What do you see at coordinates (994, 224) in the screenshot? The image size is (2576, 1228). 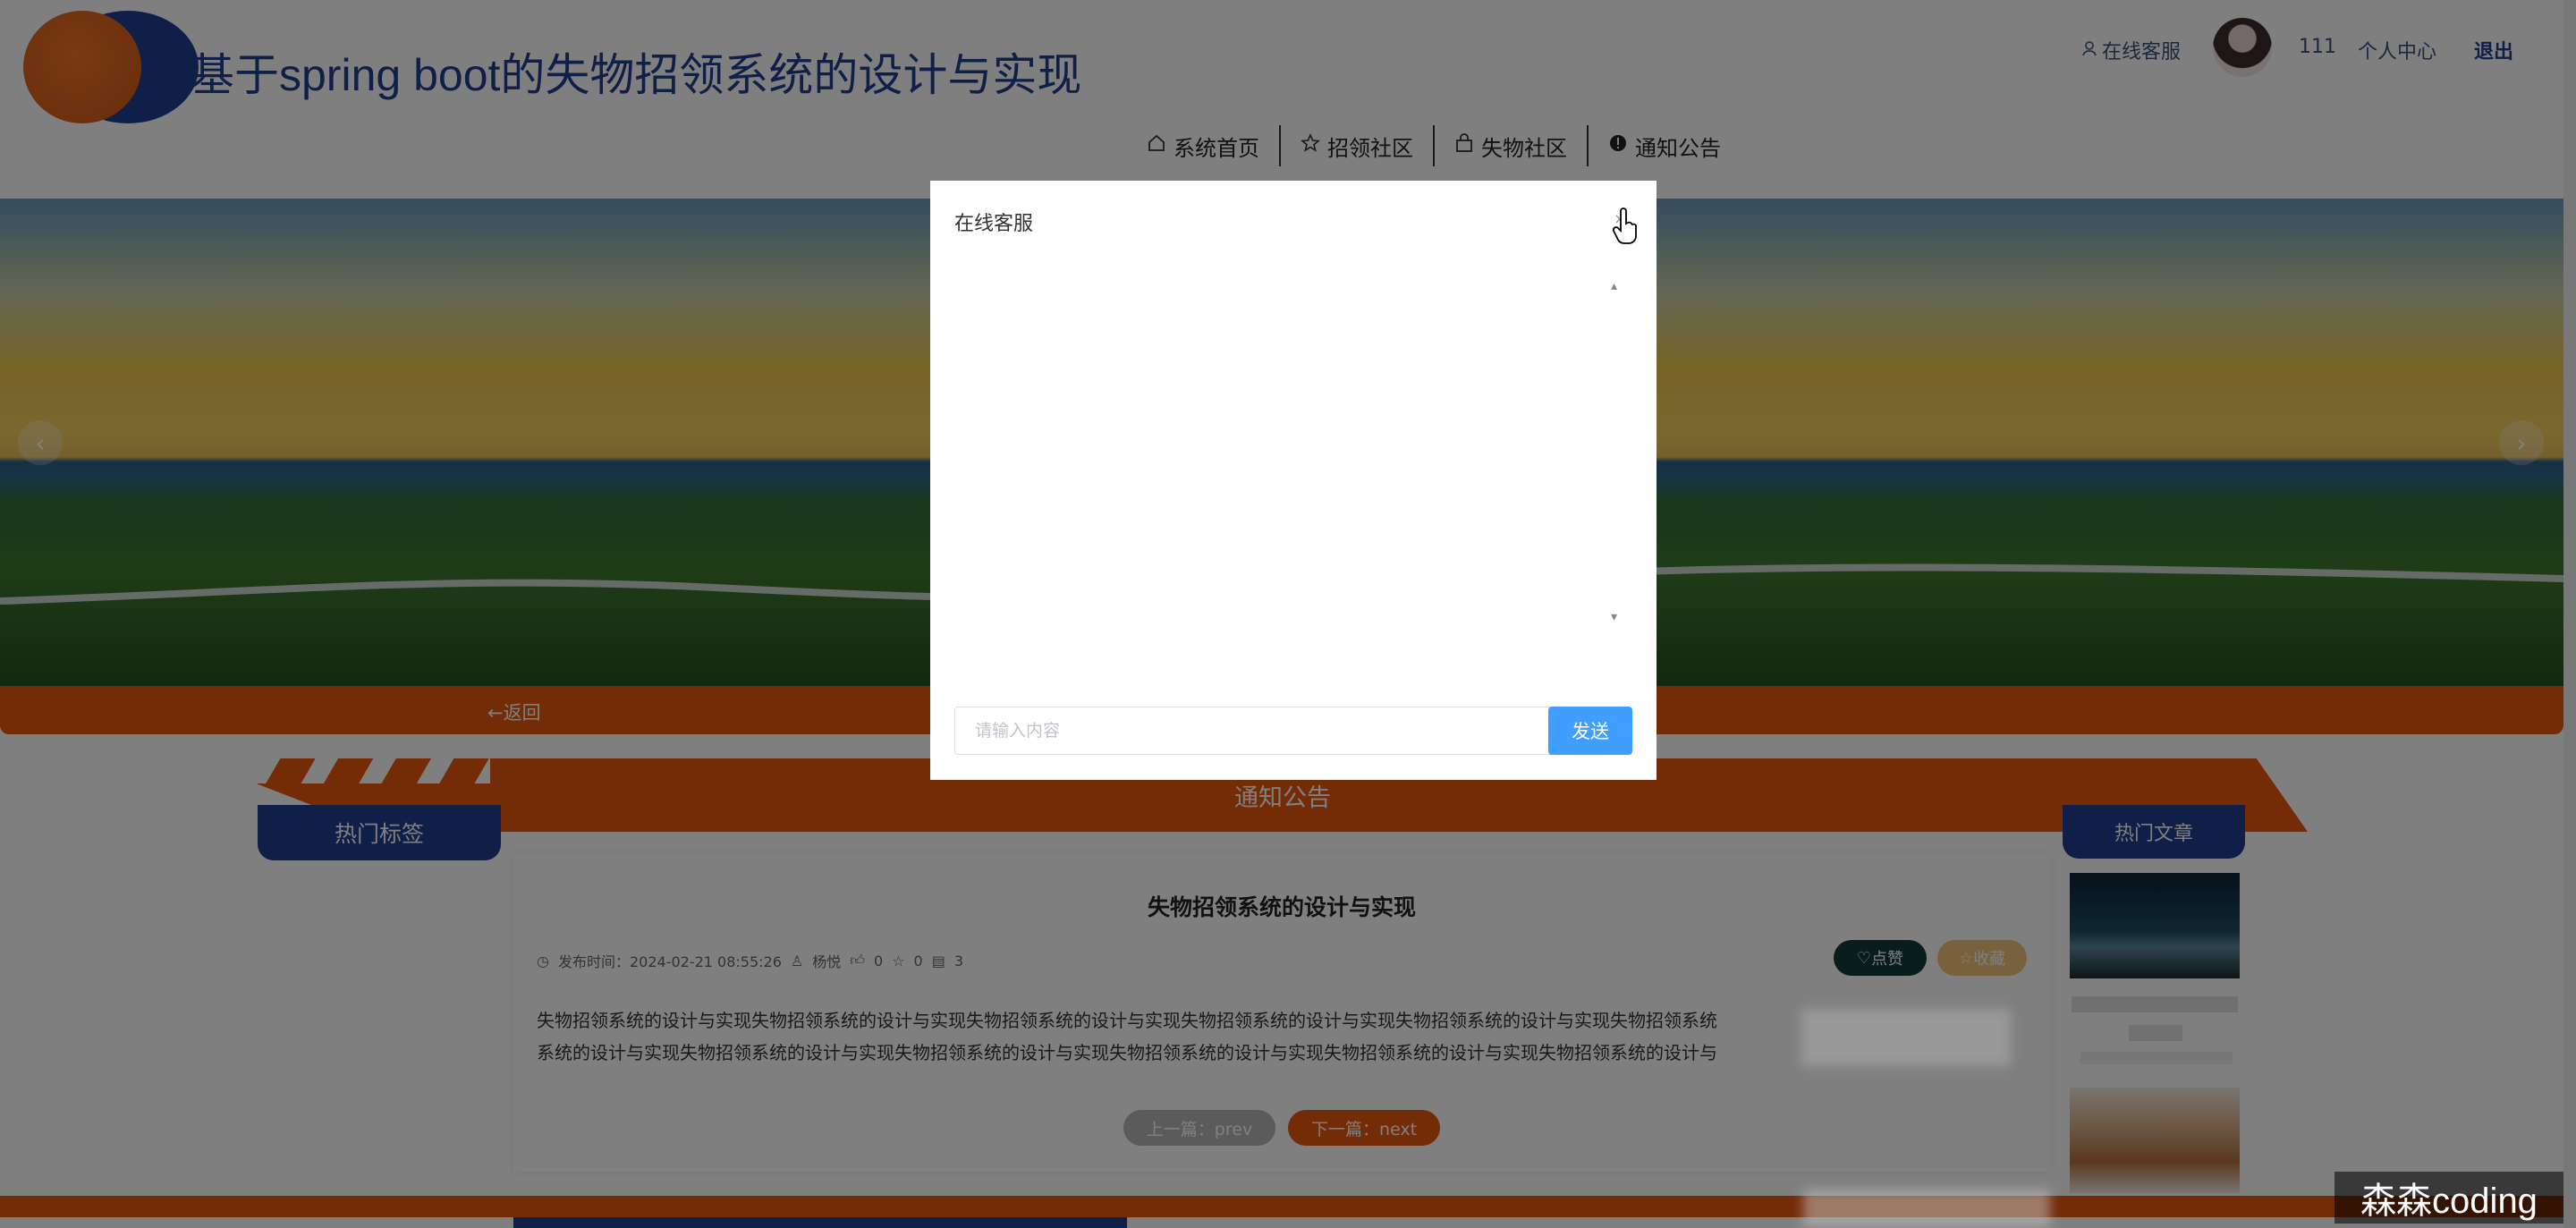 I see `dialog-title: 在线客服` at bounding box center [994, 224].